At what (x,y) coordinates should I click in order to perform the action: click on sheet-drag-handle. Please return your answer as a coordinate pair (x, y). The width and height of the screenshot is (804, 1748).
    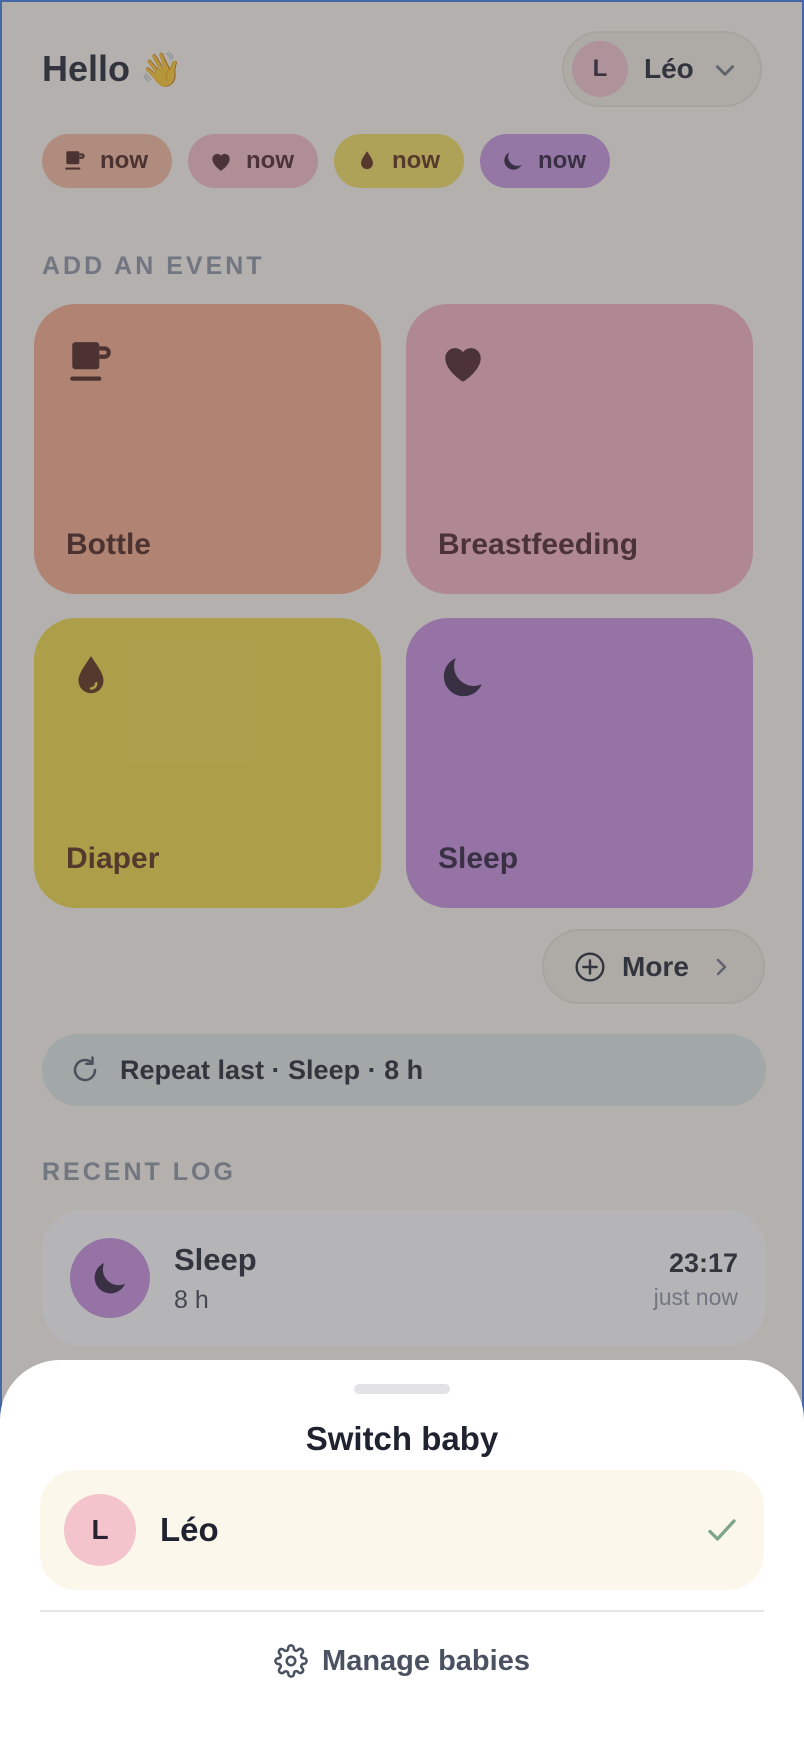
    Looking at the image, I should click on (402, 1389).